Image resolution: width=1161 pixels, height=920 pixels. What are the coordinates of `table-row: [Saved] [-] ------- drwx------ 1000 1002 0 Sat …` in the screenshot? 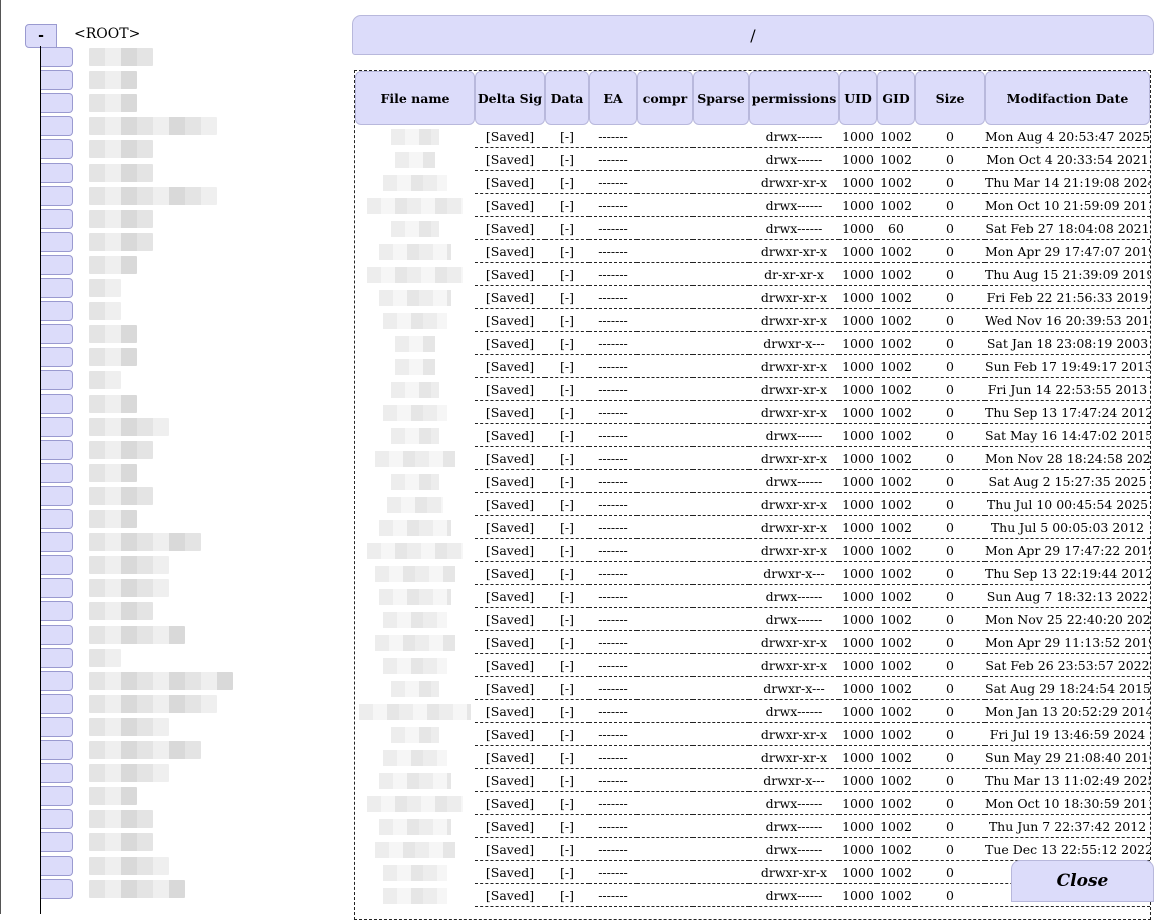 It's located at (752, 435).